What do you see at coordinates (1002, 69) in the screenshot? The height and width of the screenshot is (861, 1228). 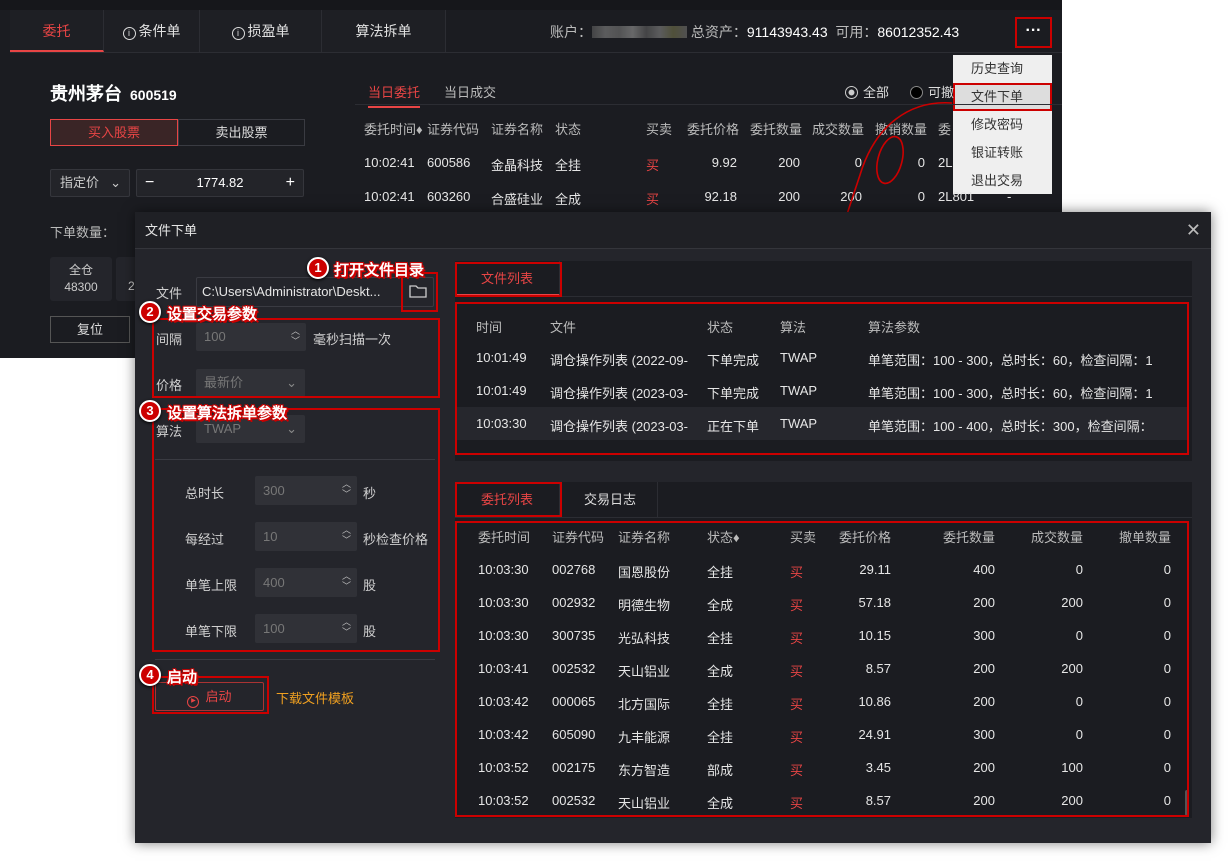 I see `menu-item-history: 历史查询` at bounding box center [1002, 69].